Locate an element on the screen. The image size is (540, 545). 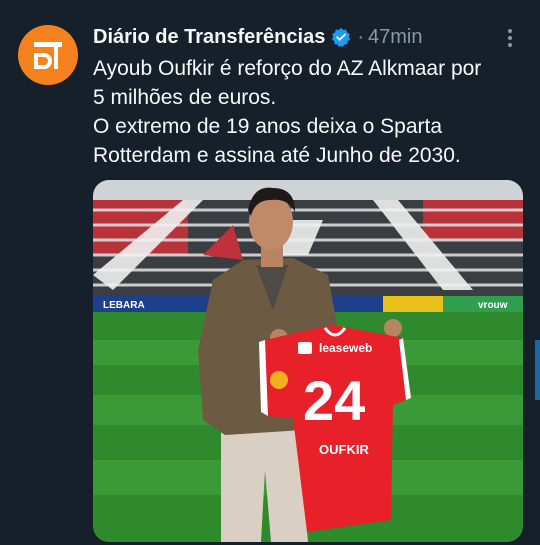
verified-badge-icon is located at coordinates (341, 37).